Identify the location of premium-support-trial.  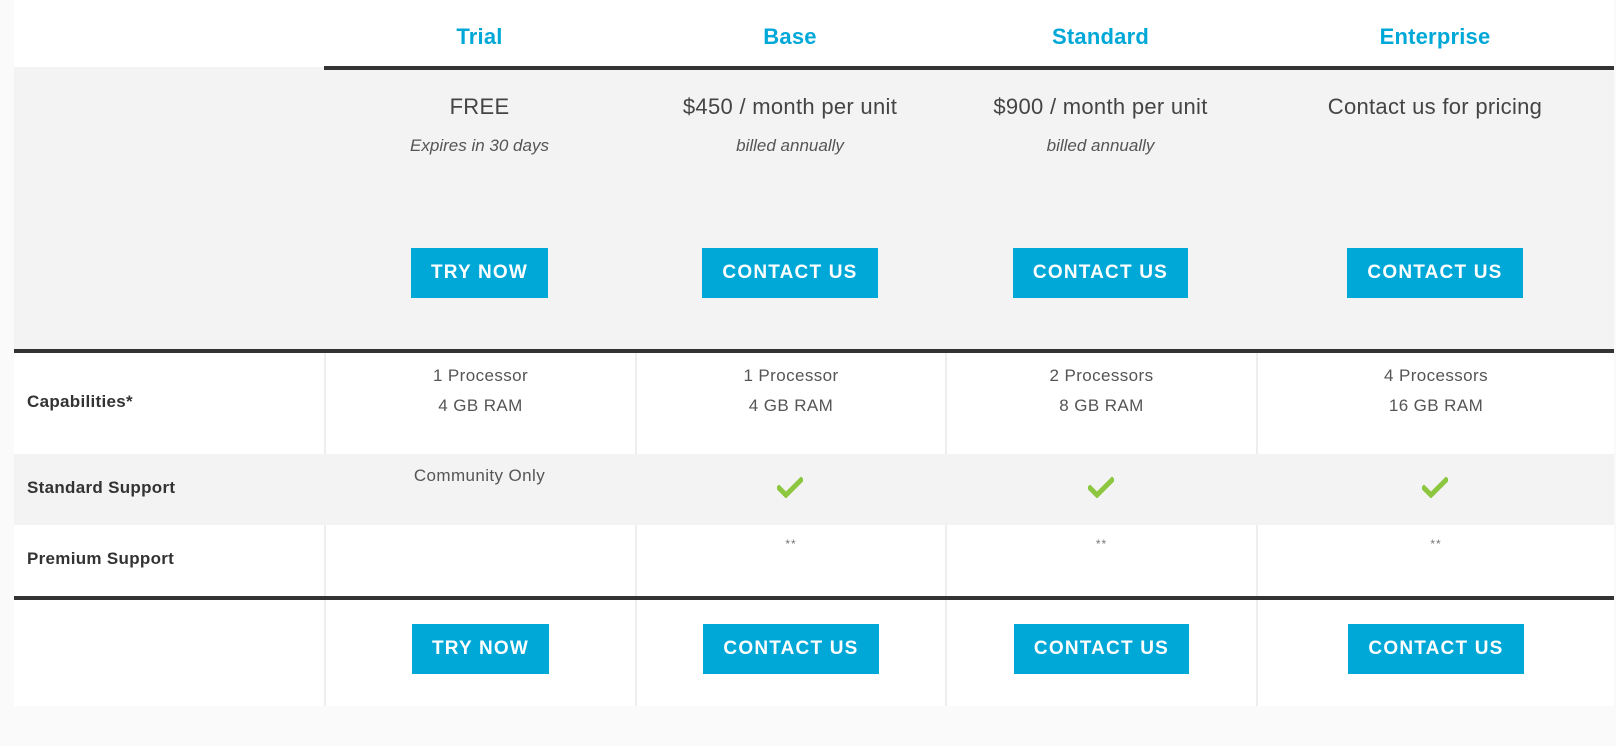
(479, 560).